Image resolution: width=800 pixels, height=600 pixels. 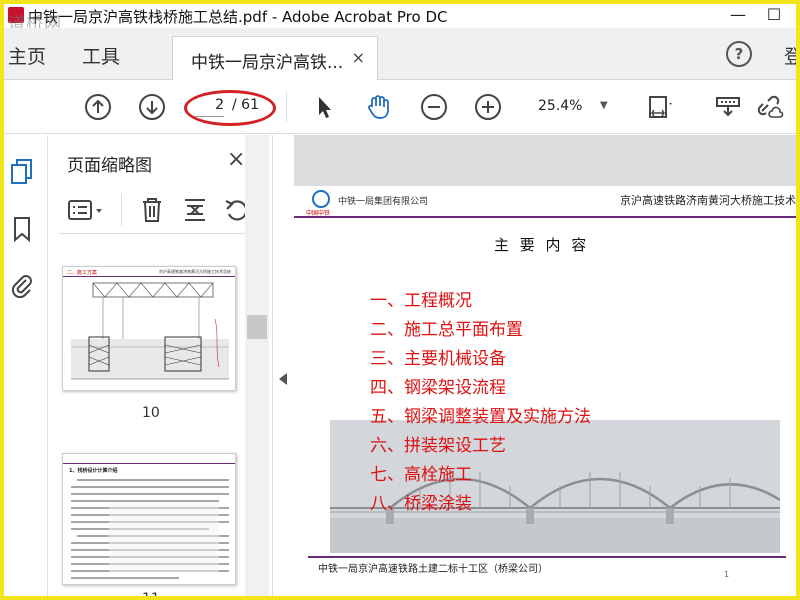 I want to click on next-page-icon, so click(x=152, y=107).